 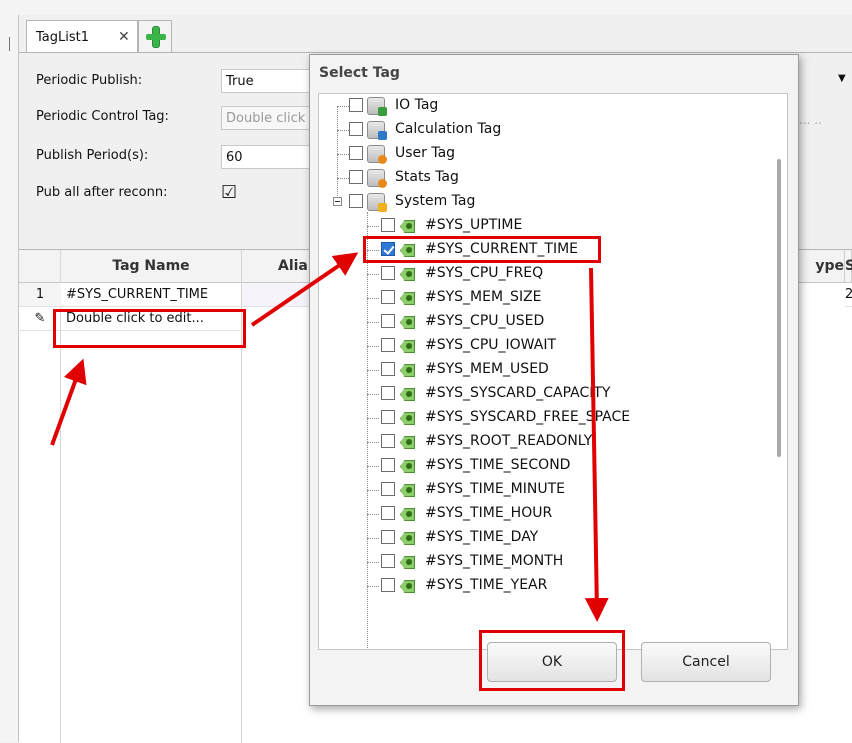 I want to click on tree-node-system-tag: System Tag, so click(x=539, y=202).